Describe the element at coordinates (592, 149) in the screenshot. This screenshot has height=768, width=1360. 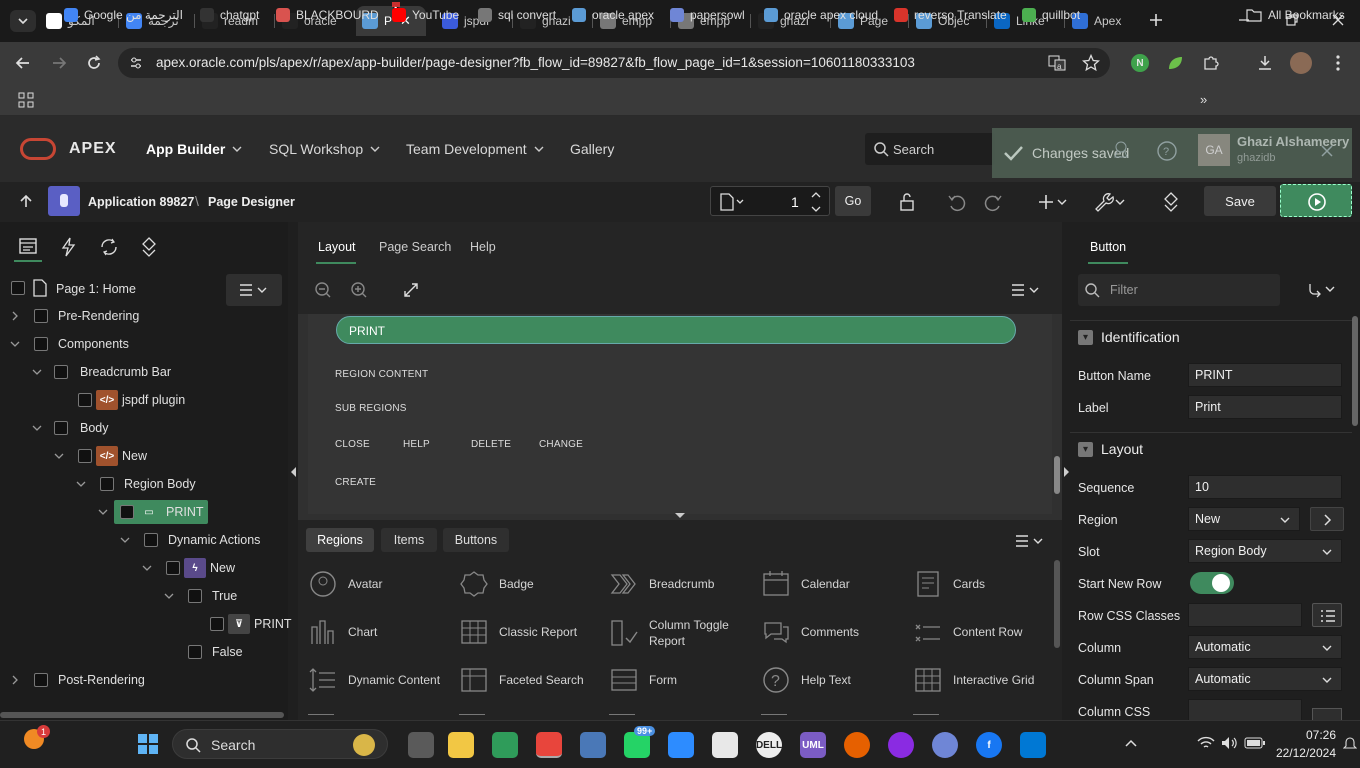
I see `nav-gallery: Gallery` at that location.